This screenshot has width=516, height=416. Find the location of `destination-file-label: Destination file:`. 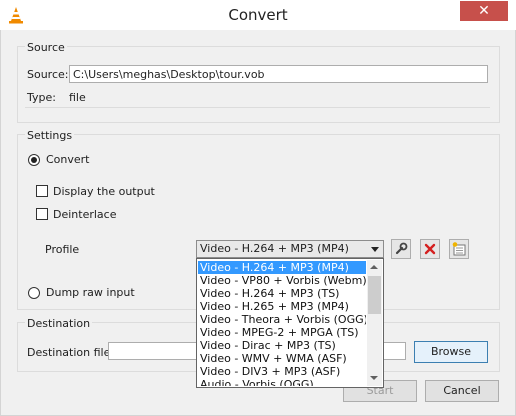

destination-file-label: Destination file: is located at coordinates (71, 352).